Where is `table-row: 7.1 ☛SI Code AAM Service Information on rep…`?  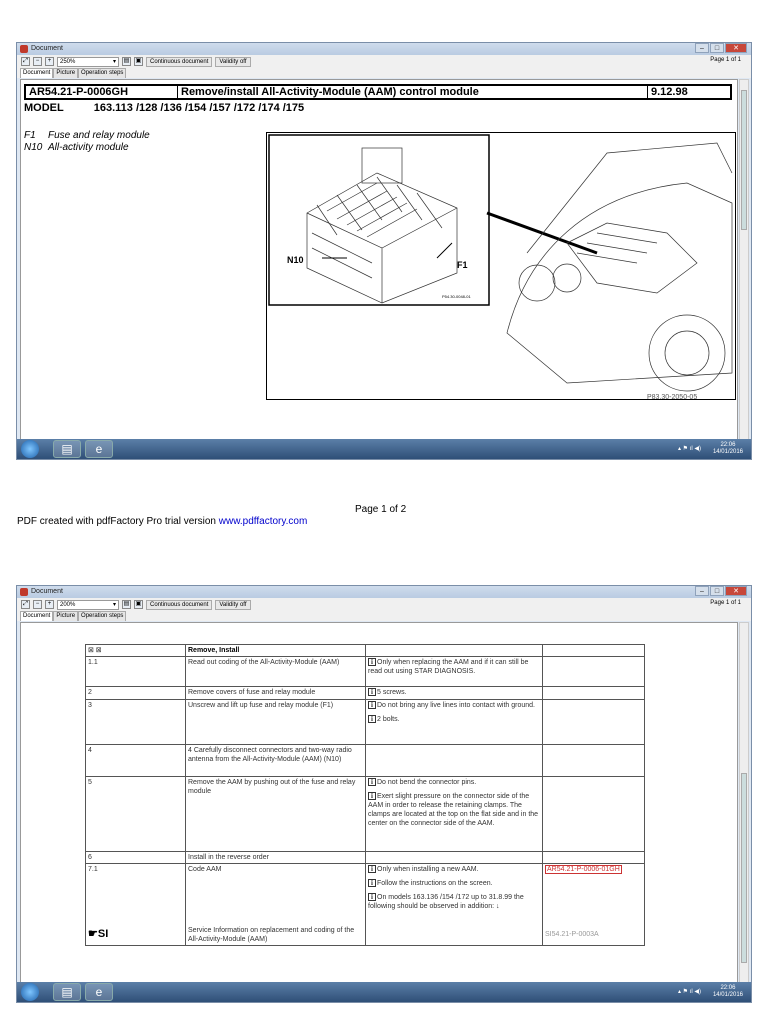 table-row: 7.1 ☛SI Code AAM Service Information on rep… is located at coordinates (365, 904).